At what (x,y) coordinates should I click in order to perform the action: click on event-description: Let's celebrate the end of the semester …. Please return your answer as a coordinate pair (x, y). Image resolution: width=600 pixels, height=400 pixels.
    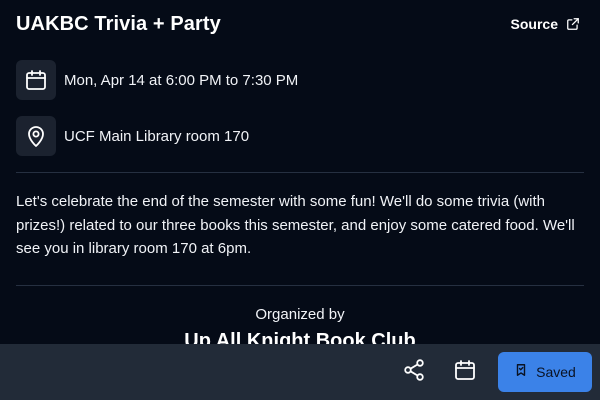
    Looking at the image, I should click on (295, 225).